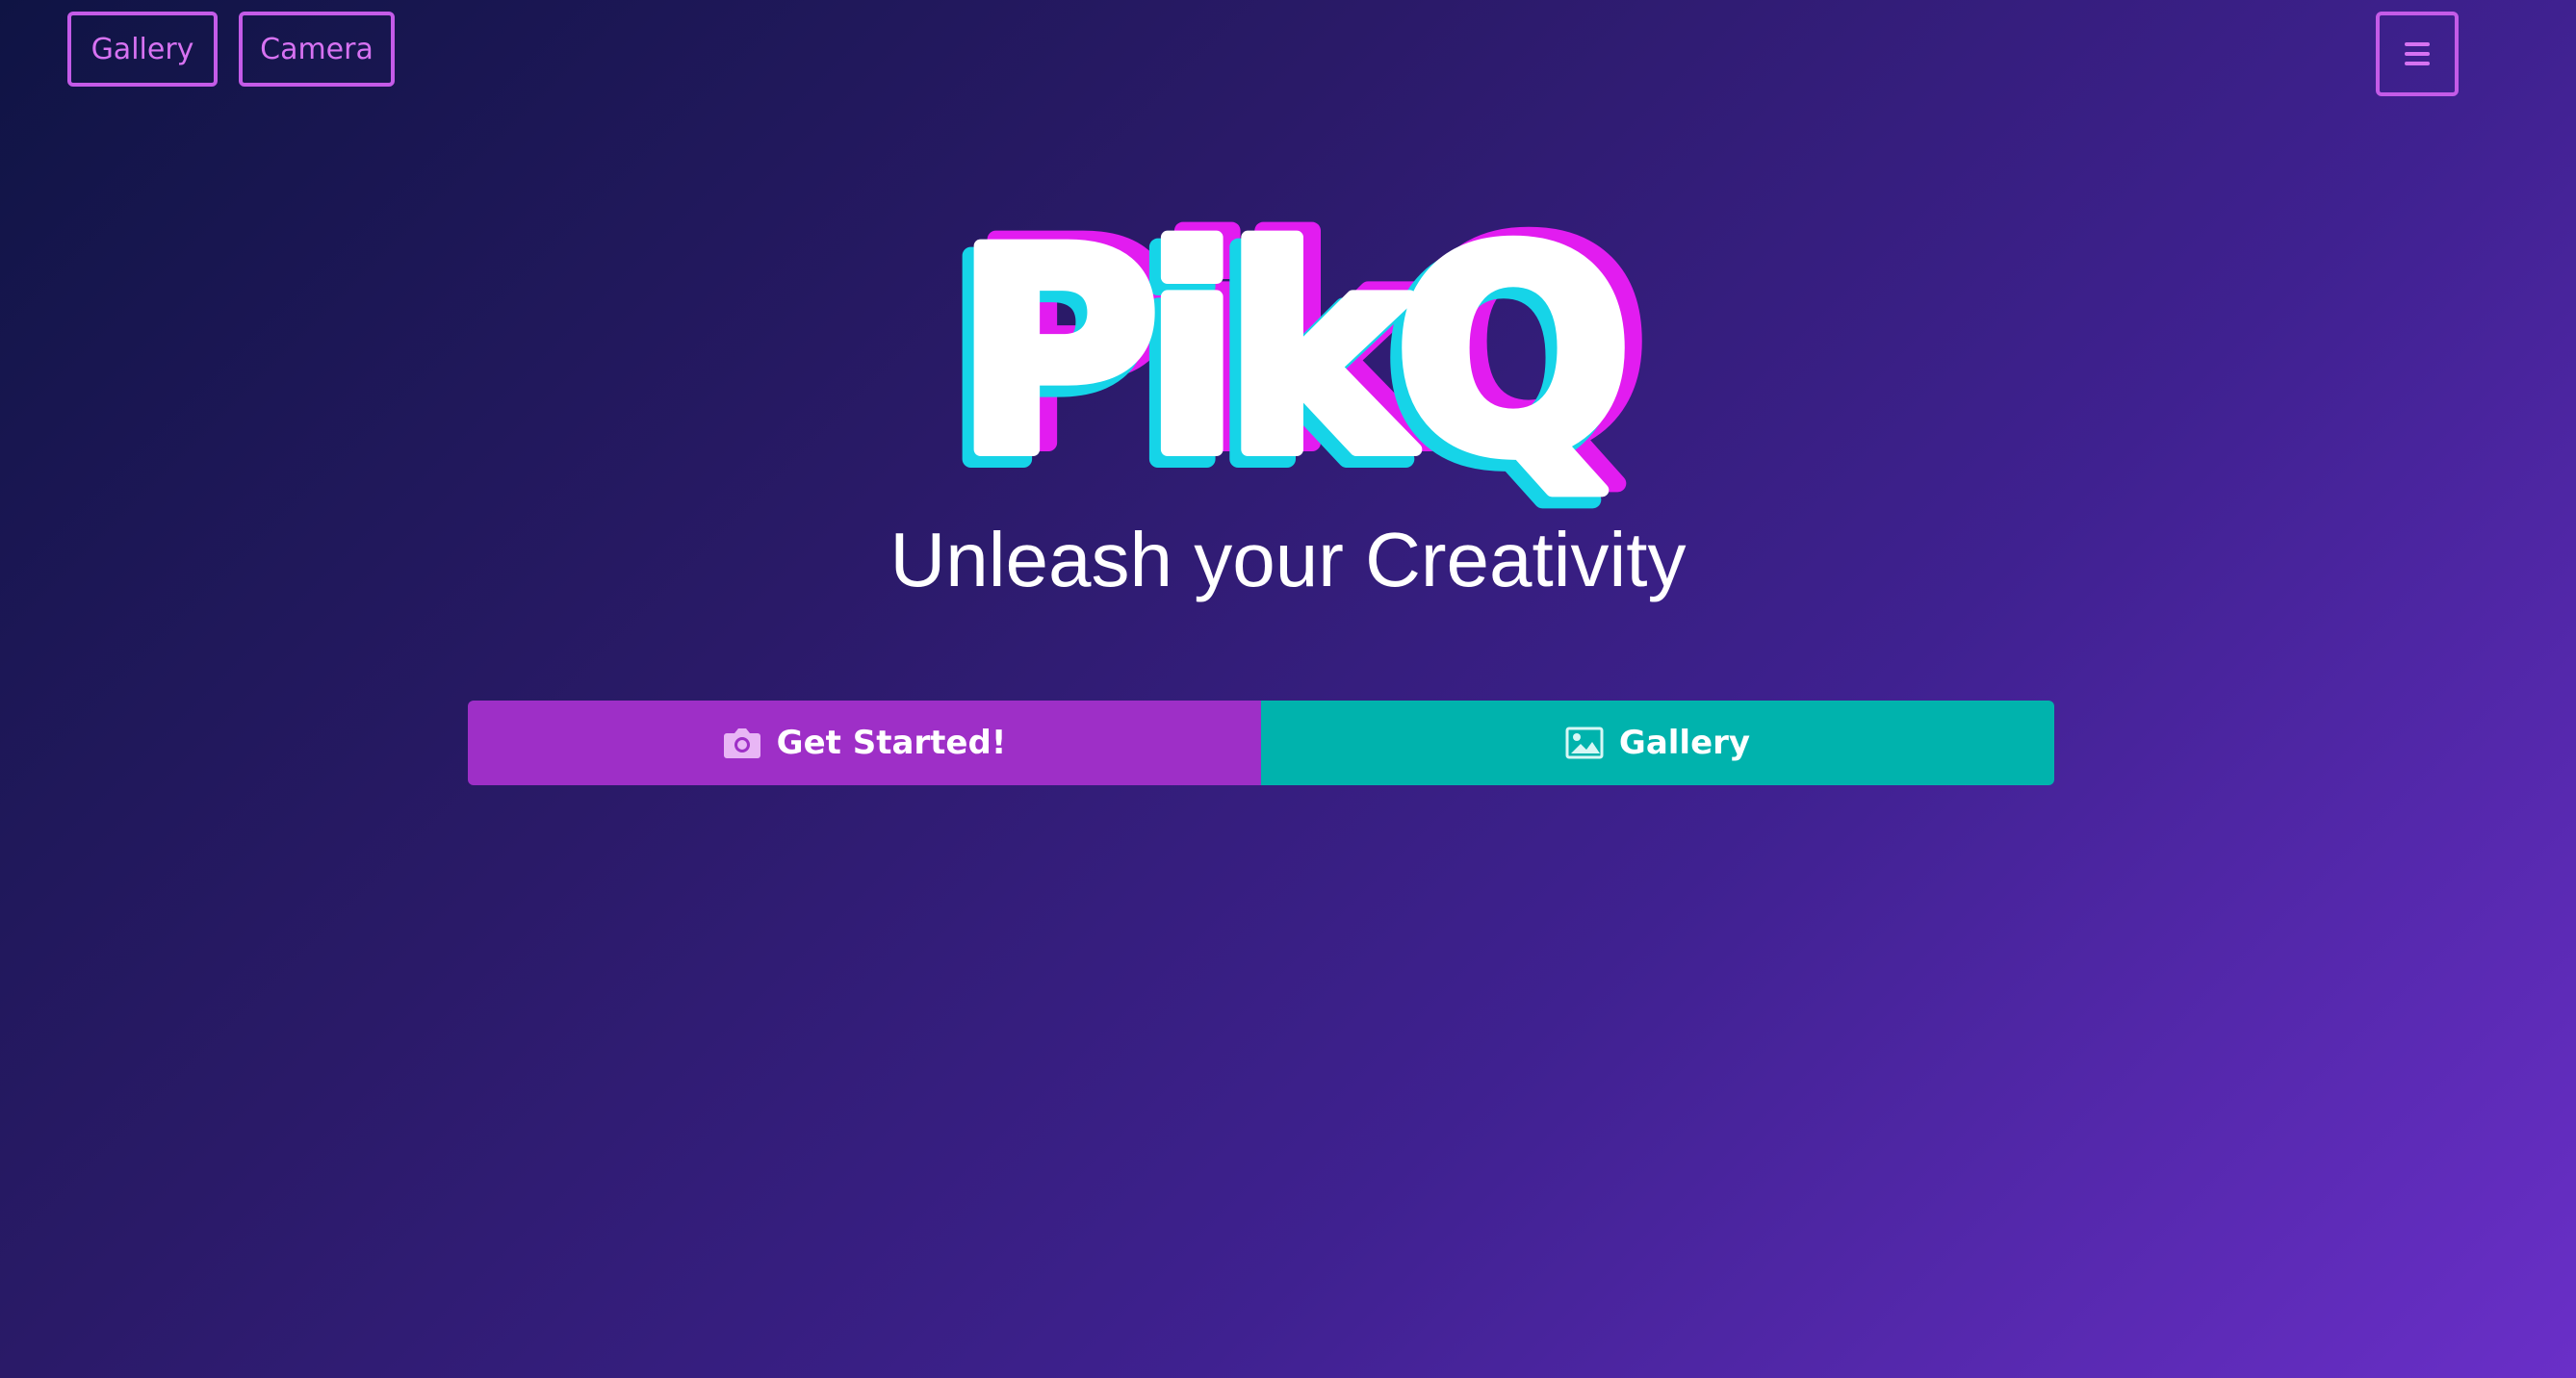 The image size is (2576, 1378). I want to click on action-button-group: Get Started! Gallery, so click(1261, 743).